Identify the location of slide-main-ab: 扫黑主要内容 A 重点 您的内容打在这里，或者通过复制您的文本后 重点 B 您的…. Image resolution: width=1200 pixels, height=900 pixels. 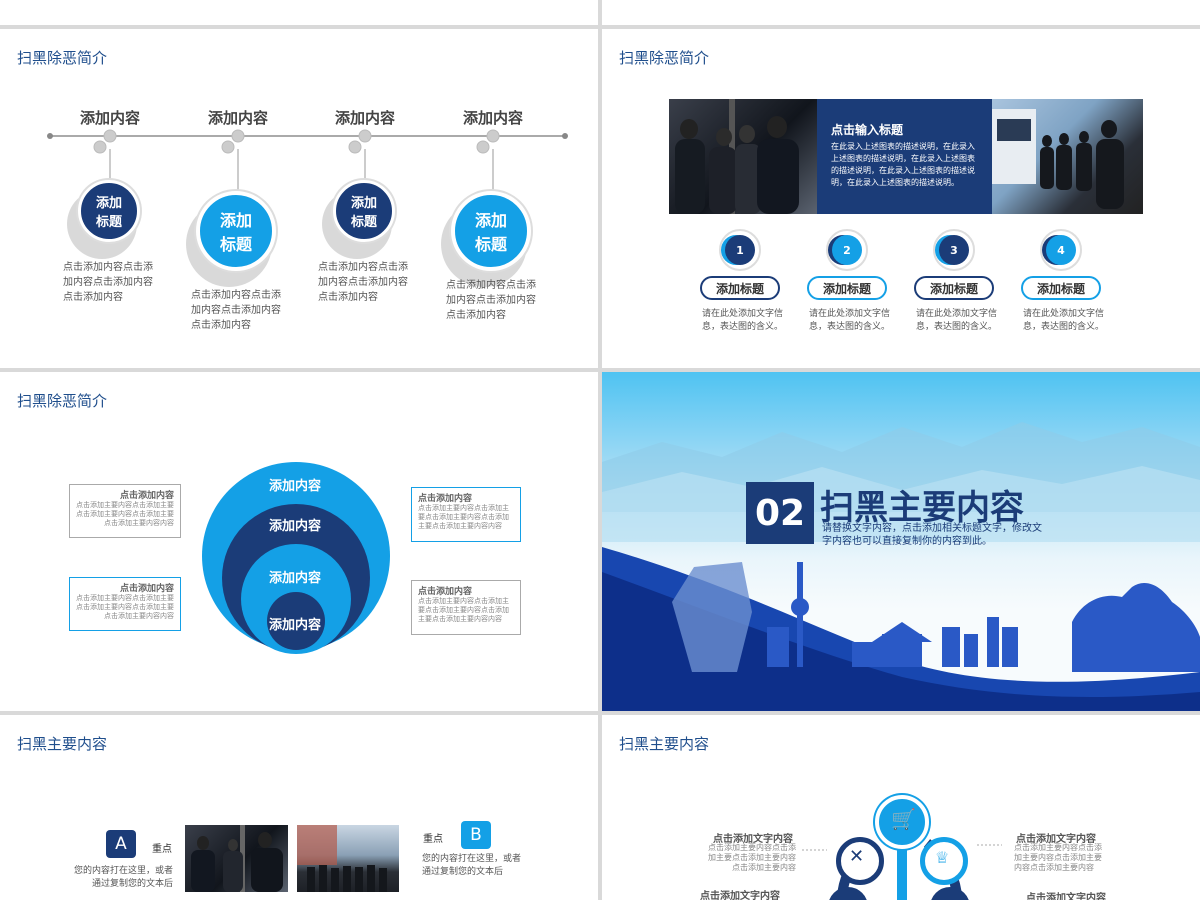
(299, 807).